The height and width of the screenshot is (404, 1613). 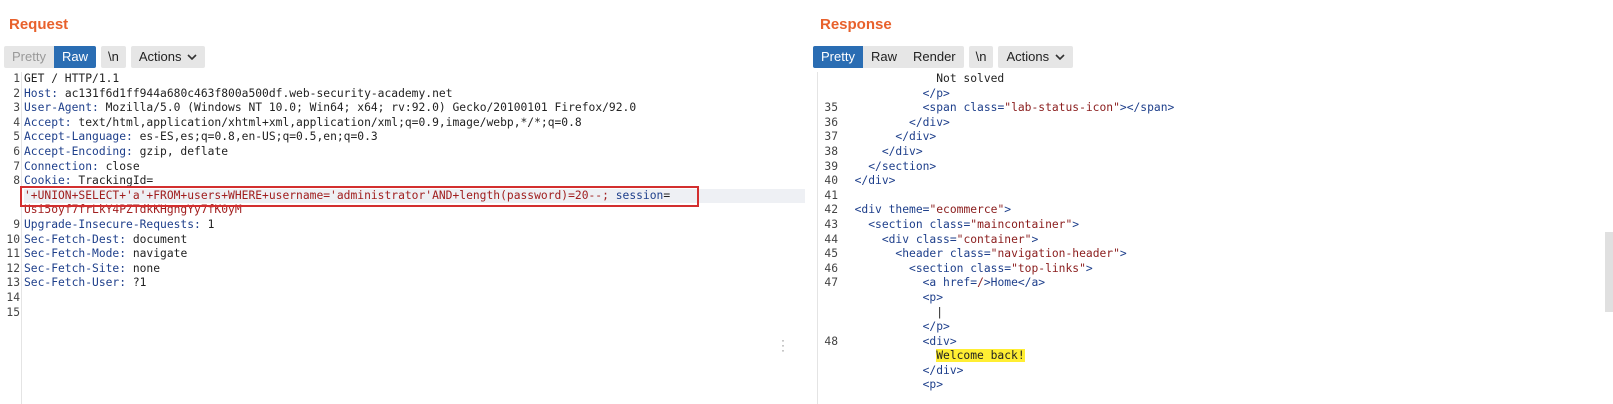 I want to click on request-raw-tab: Raw, so click(x=74, y=57).